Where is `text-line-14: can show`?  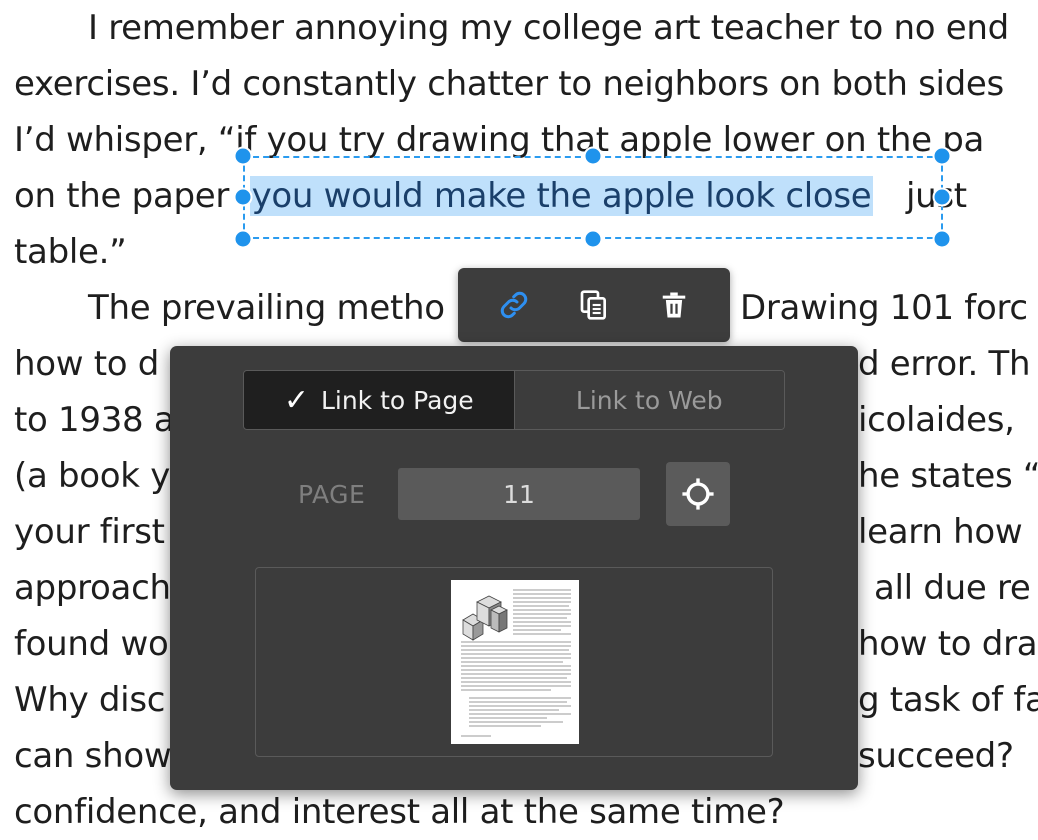 text-line-14: can show is located at coordinates (93, 756).